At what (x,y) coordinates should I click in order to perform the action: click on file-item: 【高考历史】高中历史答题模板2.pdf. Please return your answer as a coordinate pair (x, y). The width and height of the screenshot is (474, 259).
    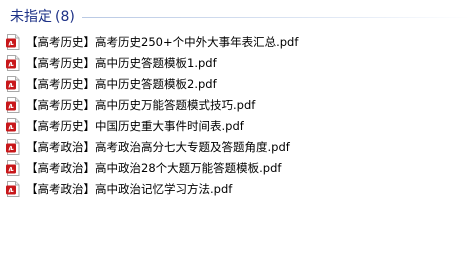
    Looking at the image, I should click on (152, 83).